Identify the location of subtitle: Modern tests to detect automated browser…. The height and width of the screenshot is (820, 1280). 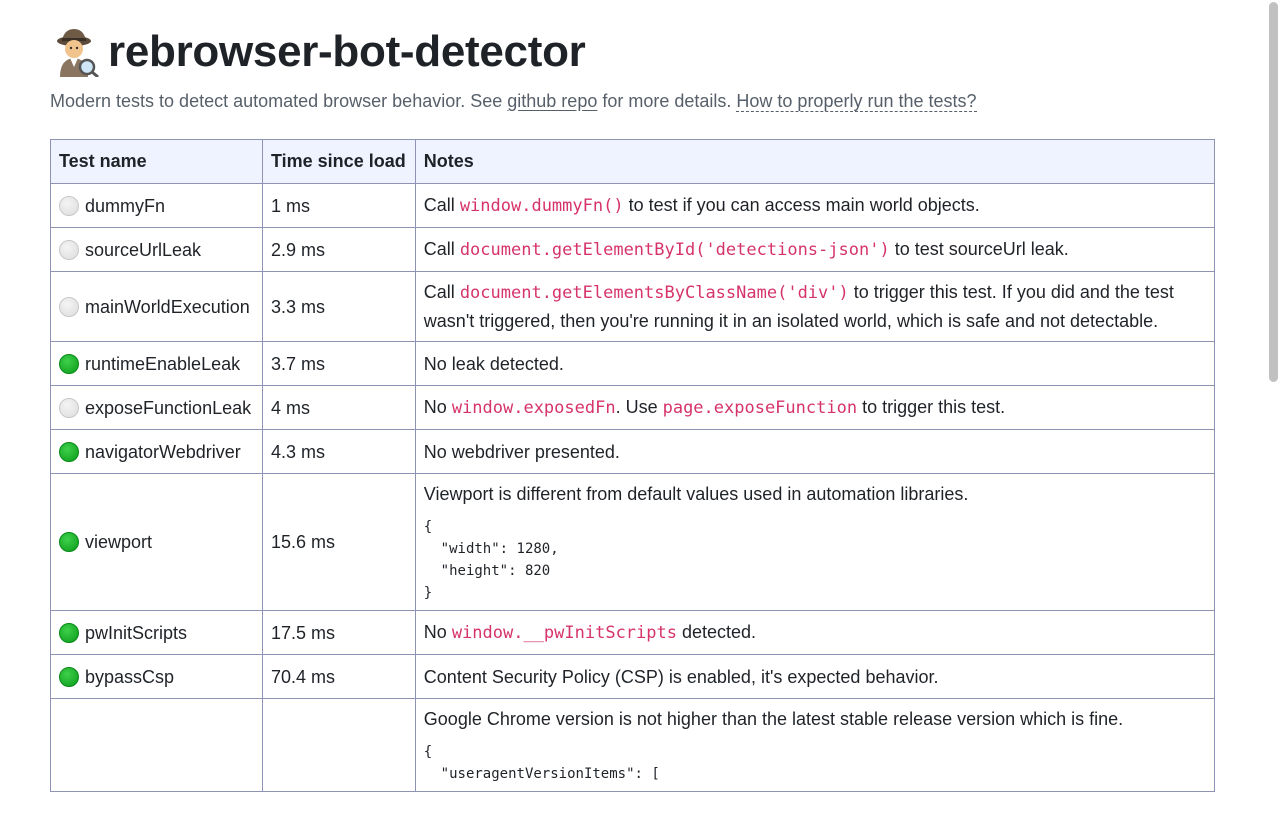
(513, 101).